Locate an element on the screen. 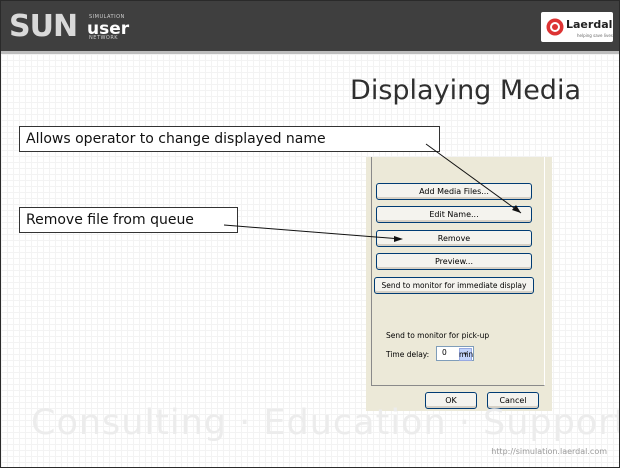 Image resolution: width=620 pixels, height=468 pixels. sun-logo: SUN SIMULATION user NETWORK is located at coordinates (79, 26).